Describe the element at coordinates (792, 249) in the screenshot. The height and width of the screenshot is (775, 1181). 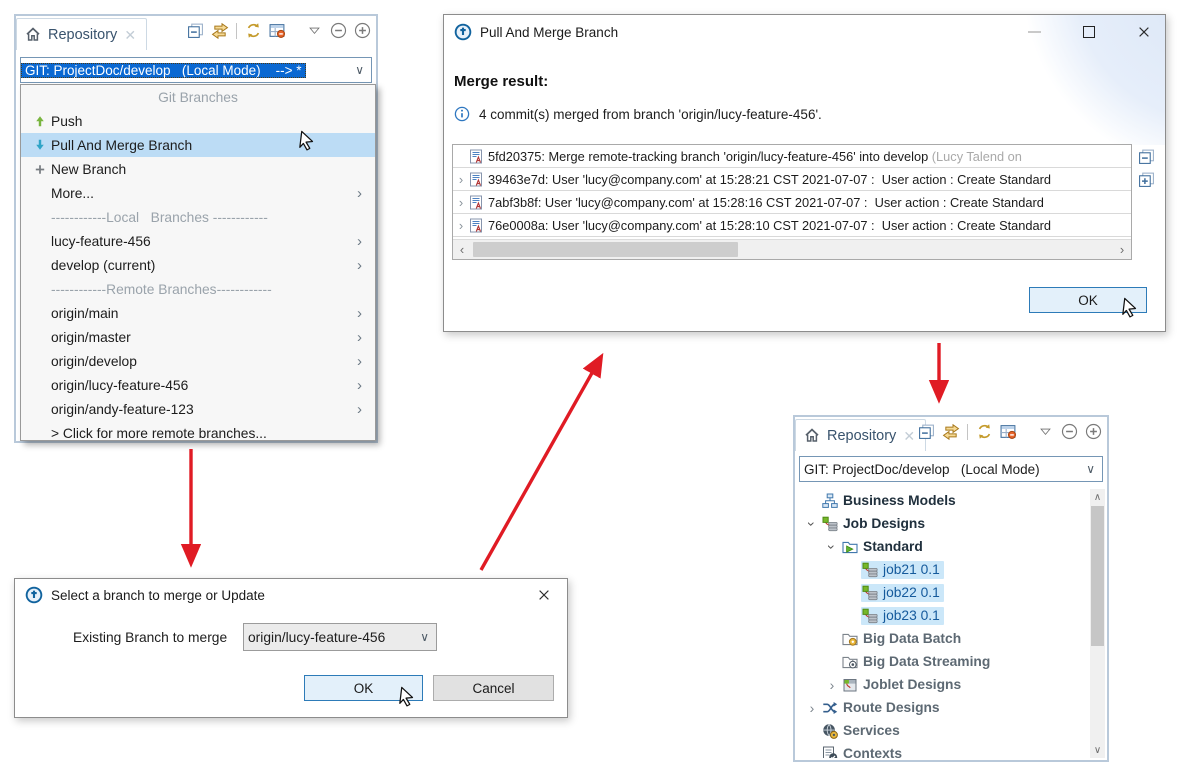
I see `horizontal-scrollbar: ‹ ›` at that location.